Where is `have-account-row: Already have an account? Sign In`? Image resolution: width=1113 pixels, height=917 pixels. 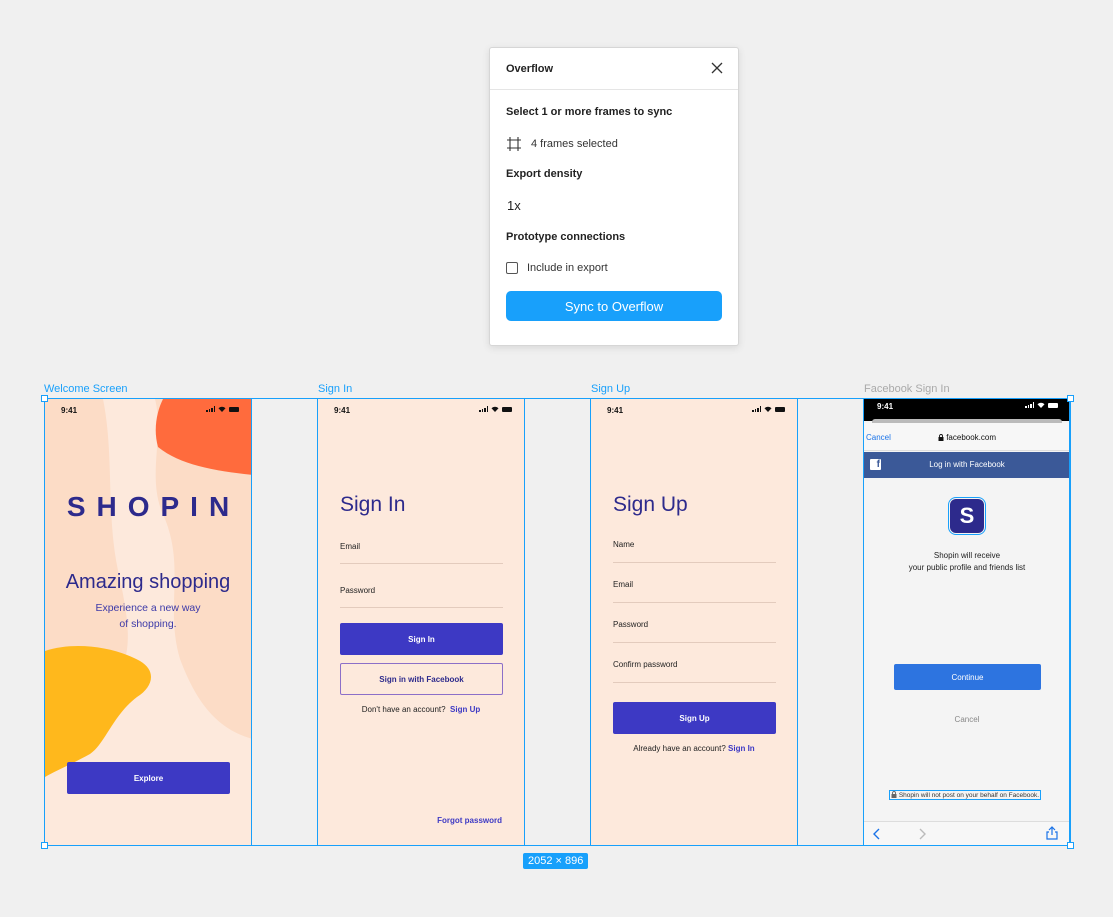
have-account-row: Already have an account? Sign In is located at coordinates (694, 748).